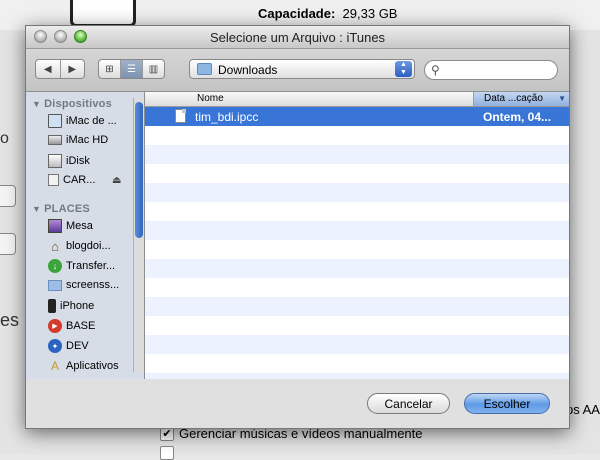 The image size is (600, 460). I want to click on history-nav: ◀ ▶, so click(60, 69).